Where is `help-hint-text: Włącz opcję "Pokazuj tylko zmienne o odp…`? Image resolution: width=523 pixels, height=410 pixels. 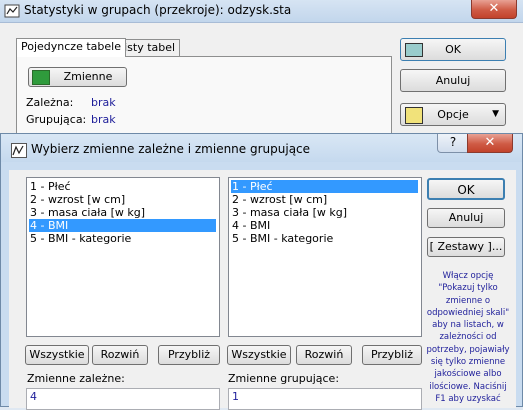
help-hint-text: Włącz opcję "Pokazuj tylko zmienne o odp… is located at coordinates (468, 337).